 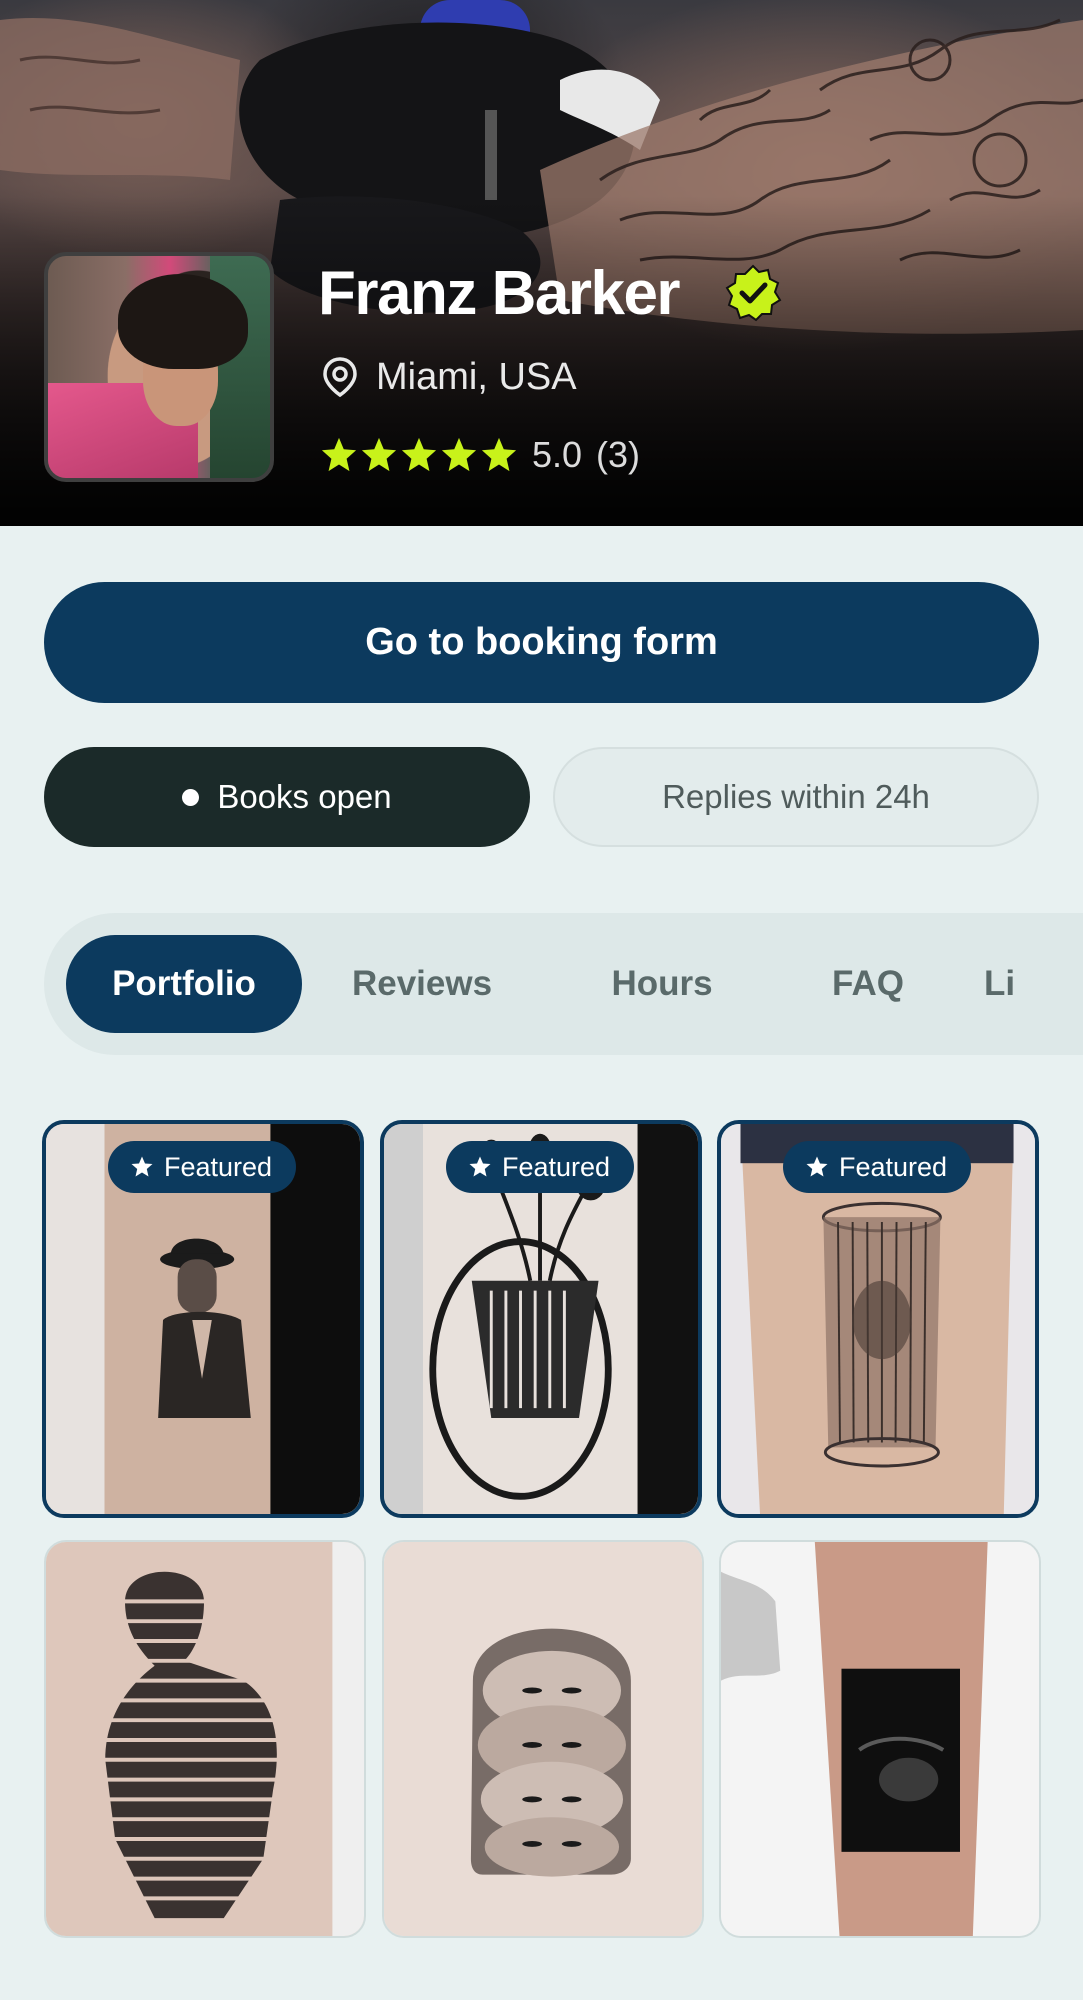 I want to click on books-open-label: Books open, so click(x=304, y=796).